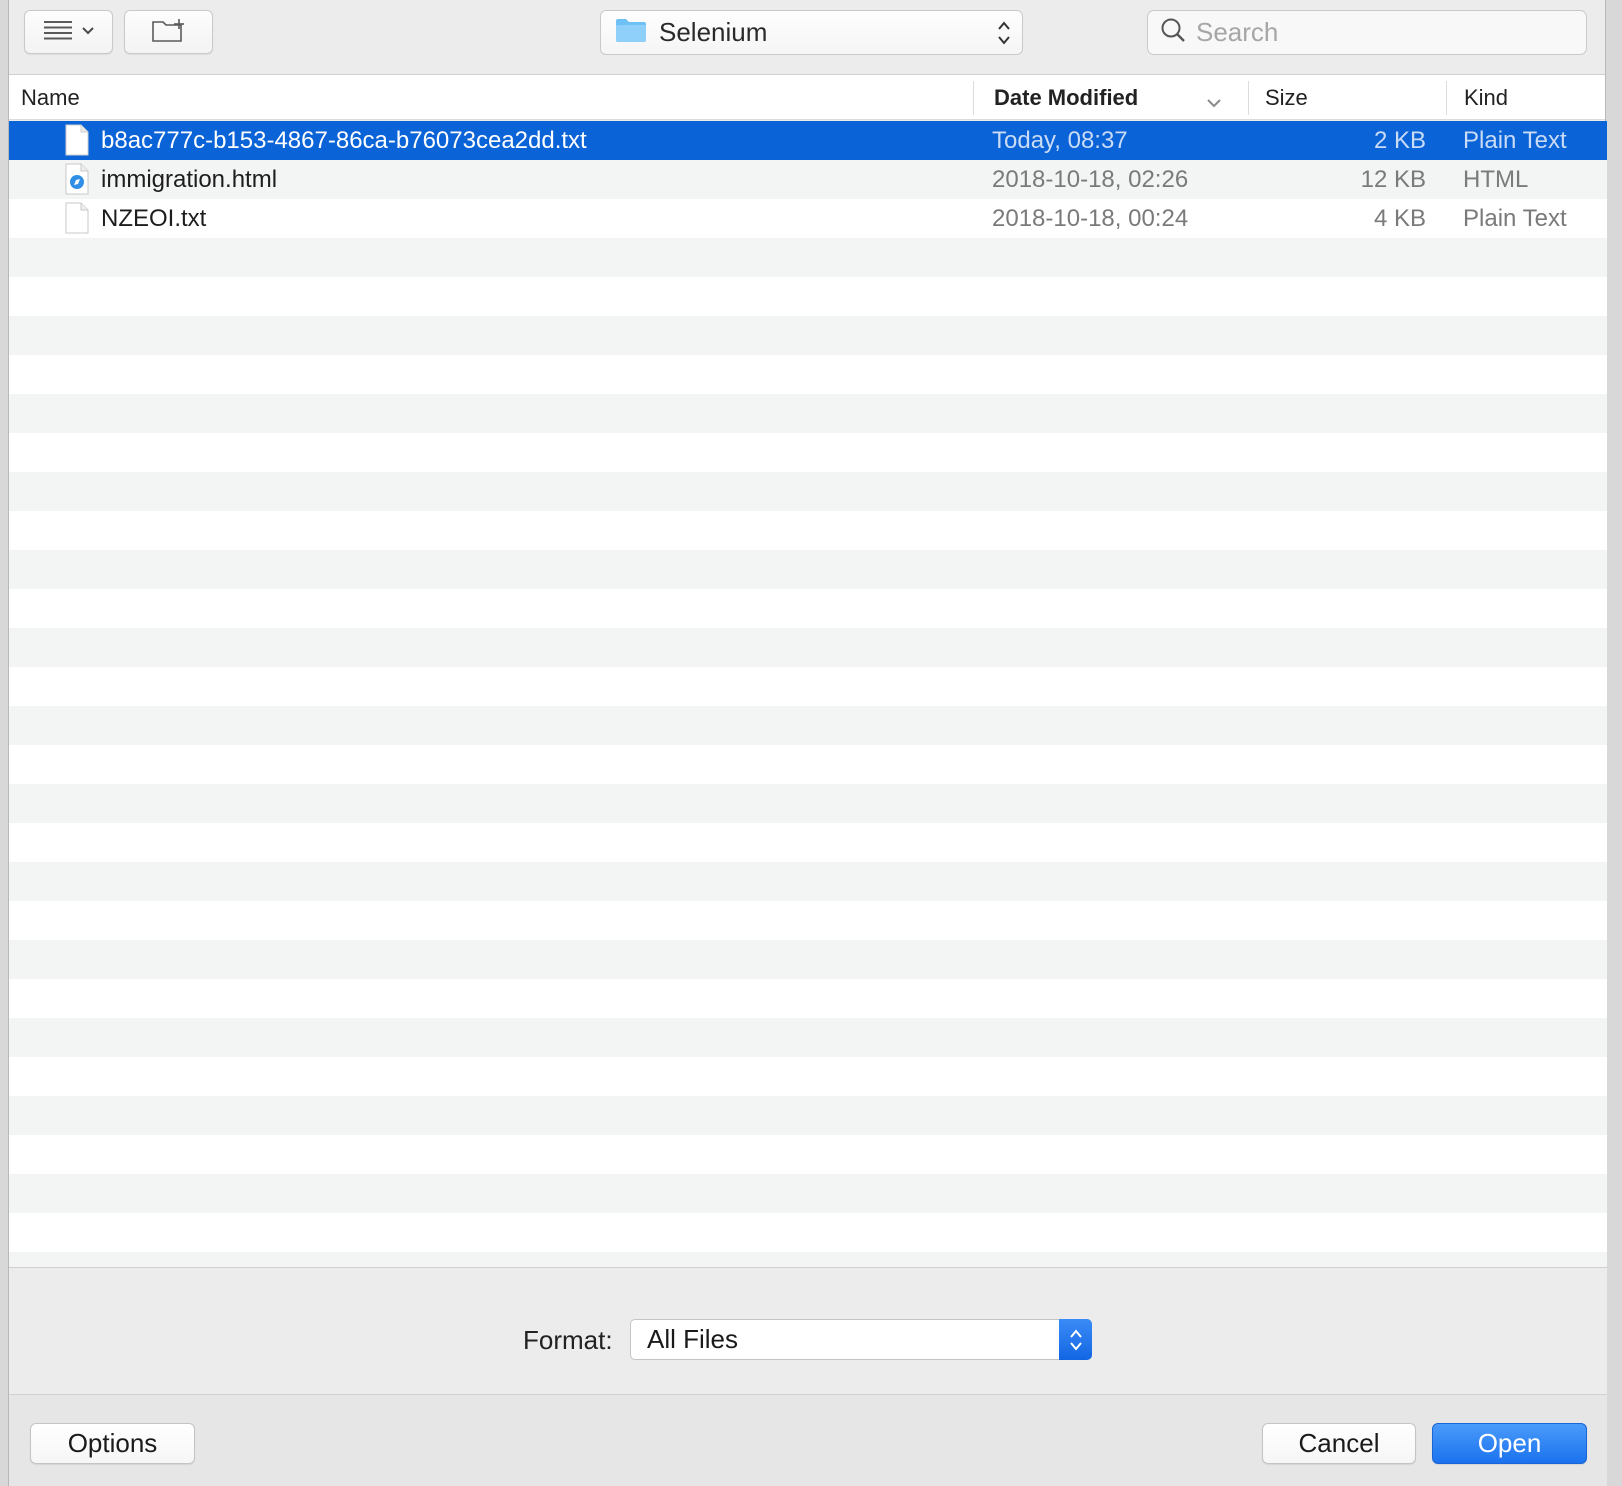 Image resolution: width=1622 pixels, height=1486 pixels. I want to click on cancel-button: Cancel, so click(1339, 1443).